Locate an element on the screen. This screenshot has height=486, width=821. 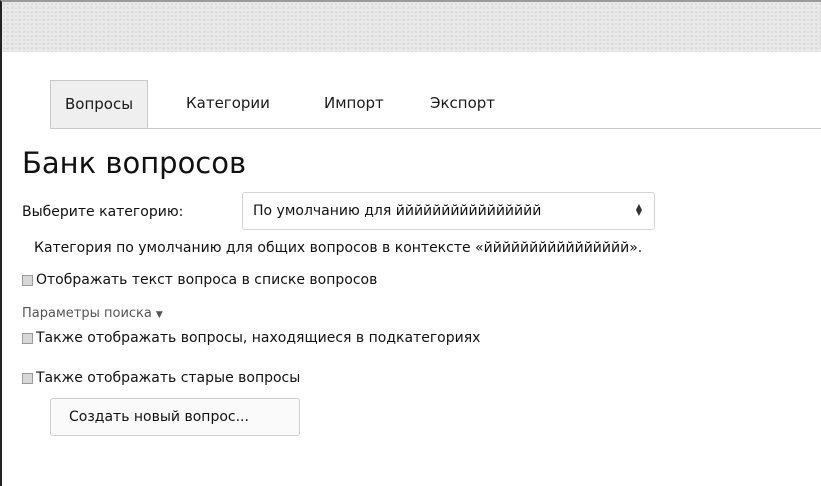
tab-bar: Вопросы Категории Импорт Экспорт is located at coordinates (435, 104).